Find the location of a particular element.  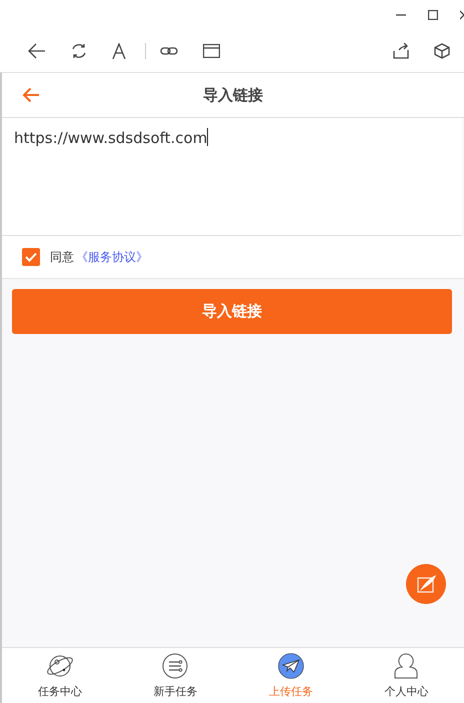

back-arrow-icon is located at coordinates (31, 95).